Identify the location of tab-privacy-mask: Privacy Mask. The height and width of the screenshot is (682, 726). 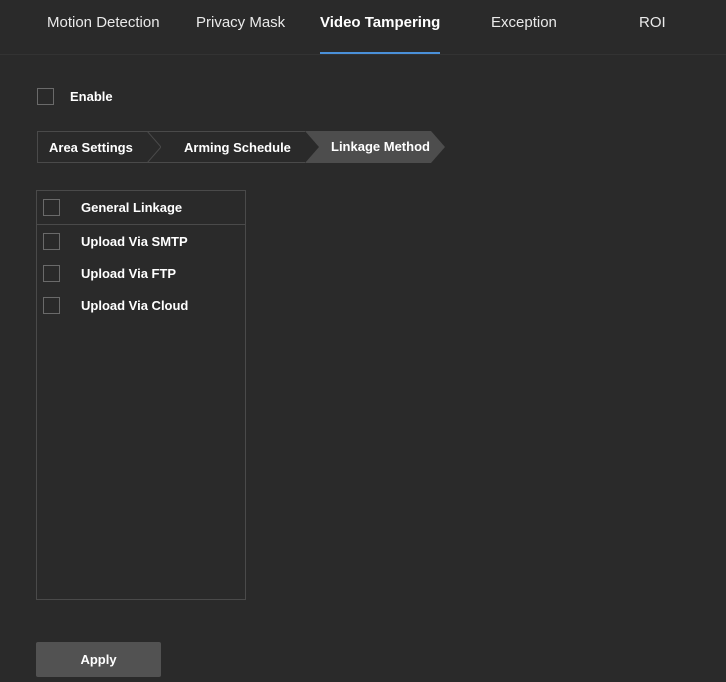
(240, 27).